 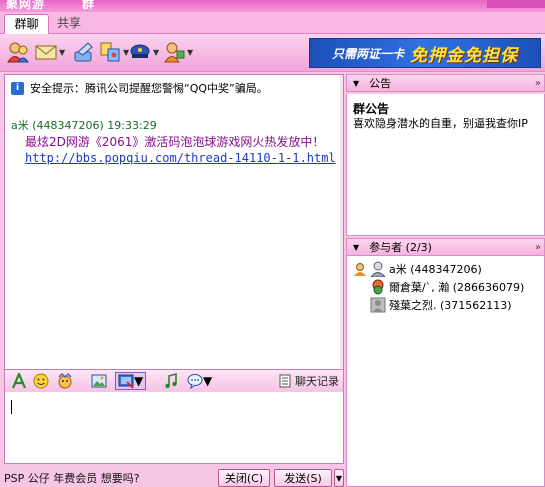 I want to click on security-notice: i 安全提示：腾讯公司提醒您警惕“QQ中奖”骗局。, so click(x=139, y=88).